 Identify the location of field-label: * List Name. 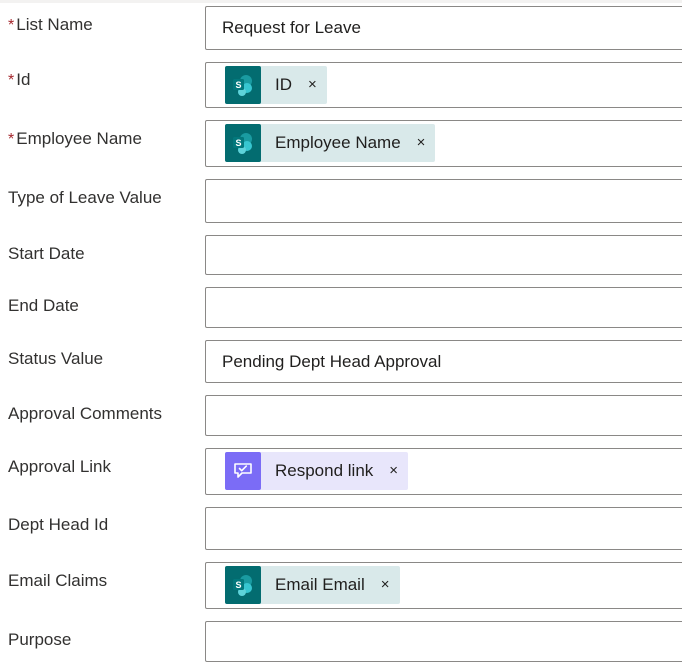
(50, 24).